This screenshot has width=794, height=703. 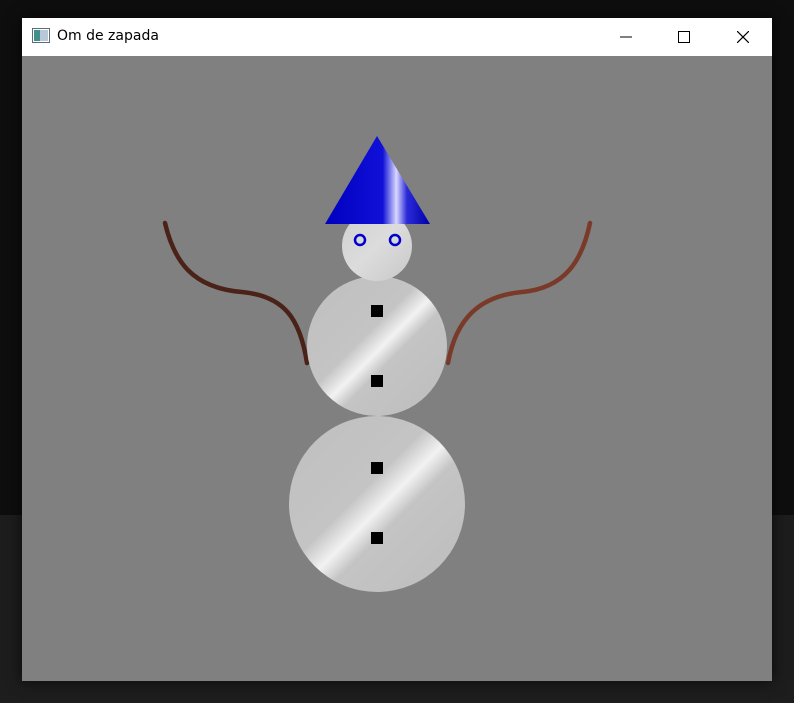 What do you see at coordinates (377, 180) in the screenshot?
I see `cone-hat` at bounding box center [377, 180].